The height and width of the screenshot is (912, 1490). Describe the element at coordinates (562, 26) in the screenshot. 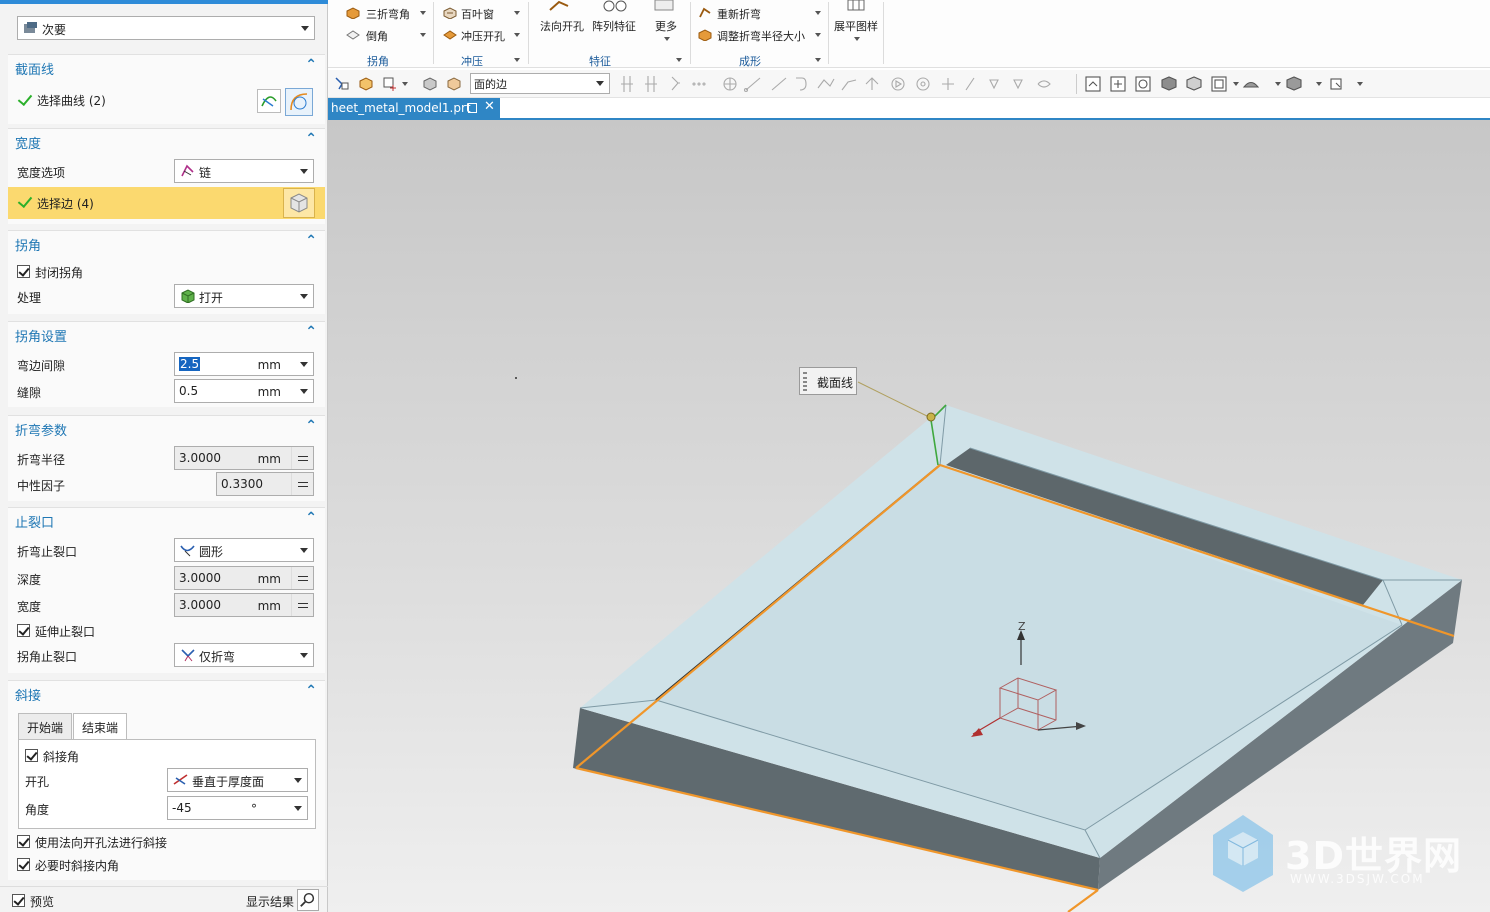

I see `ribbon-normal-cutout: 法向开孔` at that location.